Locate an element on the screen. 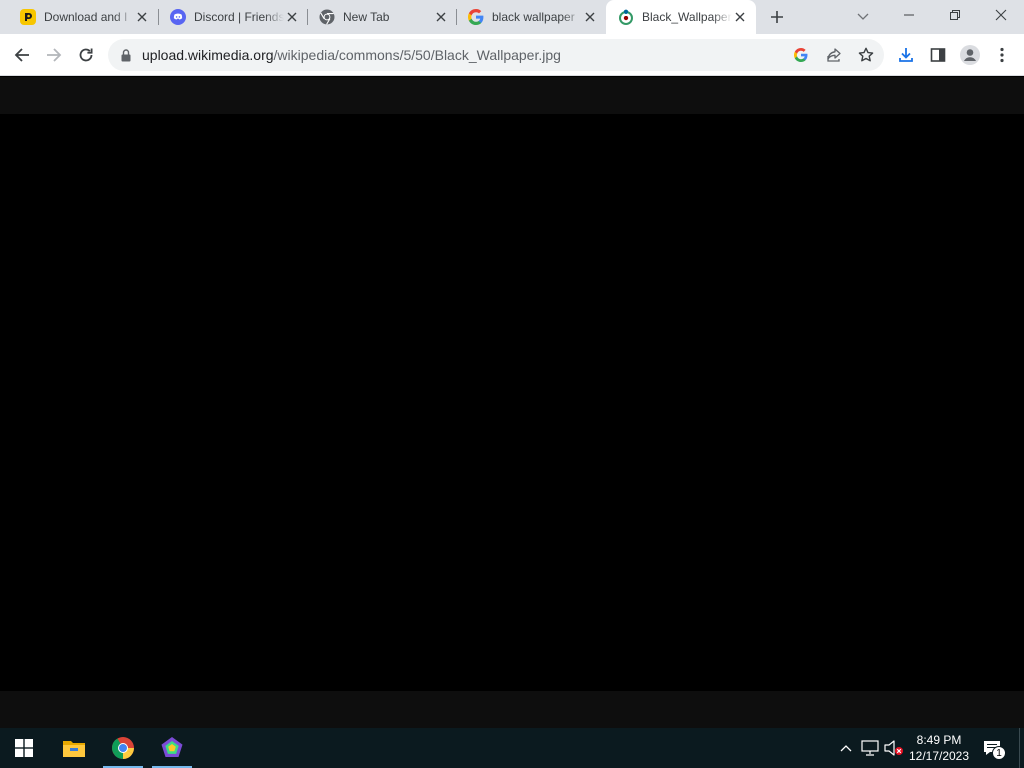  volume-muted-button is located at coordinates (894, 748).